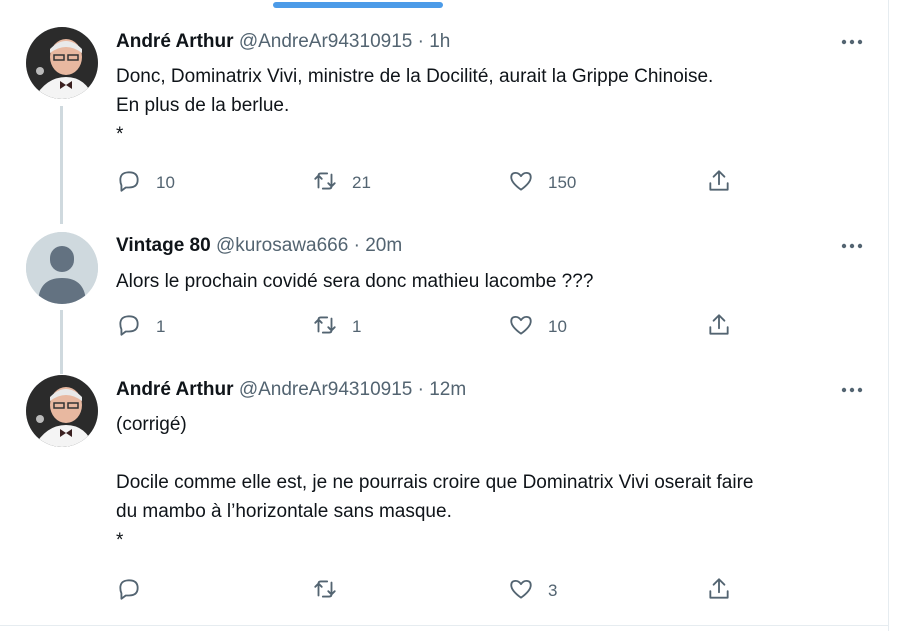 The image size is (900, 631). I want to click on tweet-actions: 1 1 10, so click(436, 327).